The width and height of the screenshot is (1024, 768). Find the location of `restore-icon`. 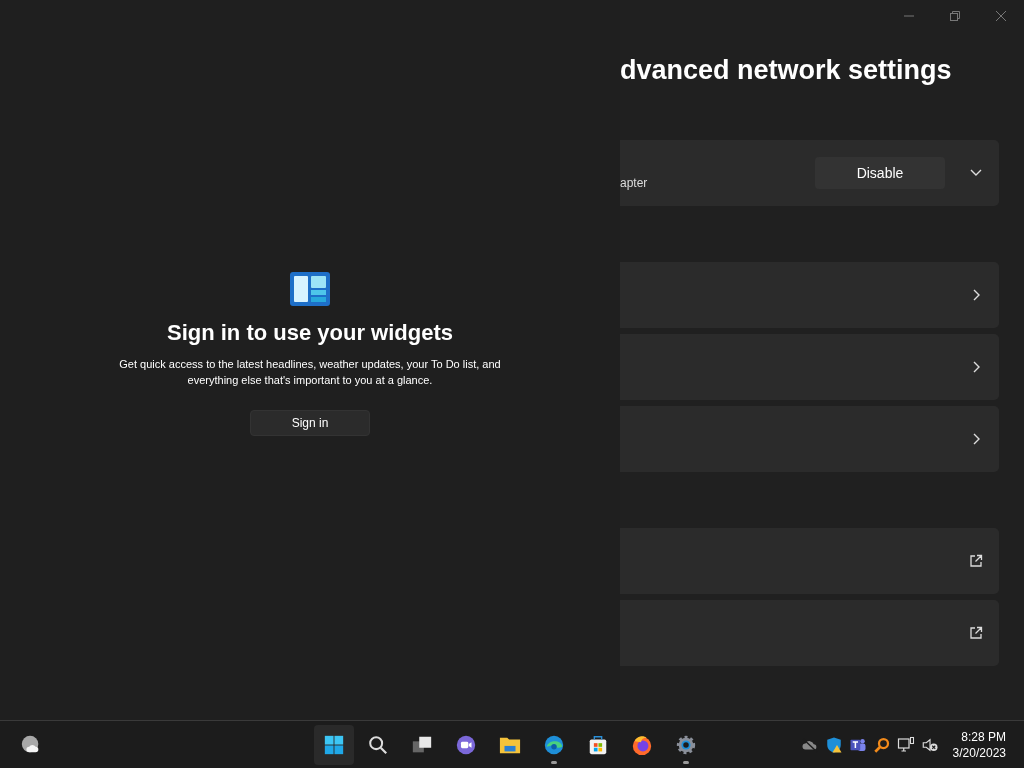

restore-icon is located at coordinates (955, 16).